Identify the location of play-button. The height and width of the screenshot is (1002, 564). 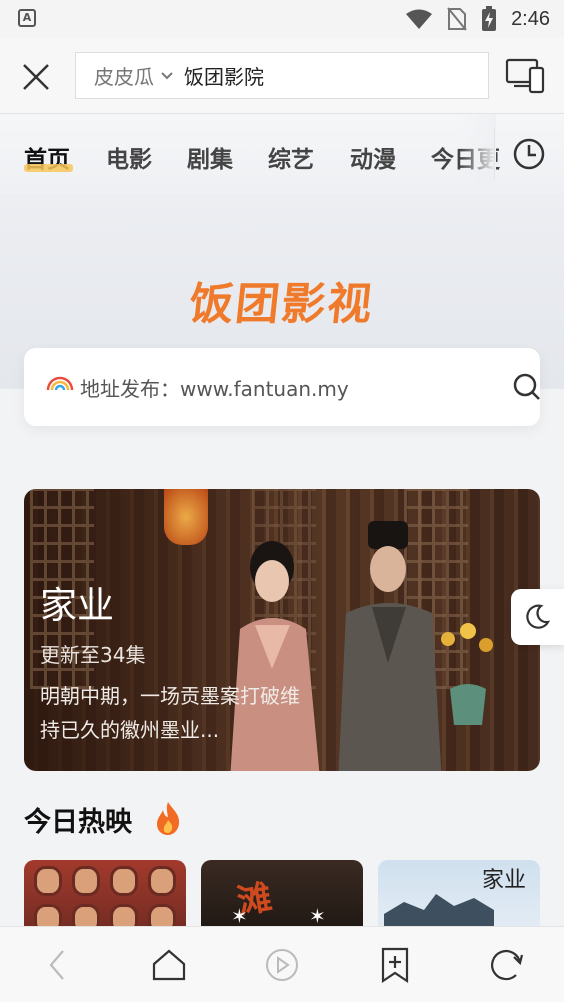
(282, 965).